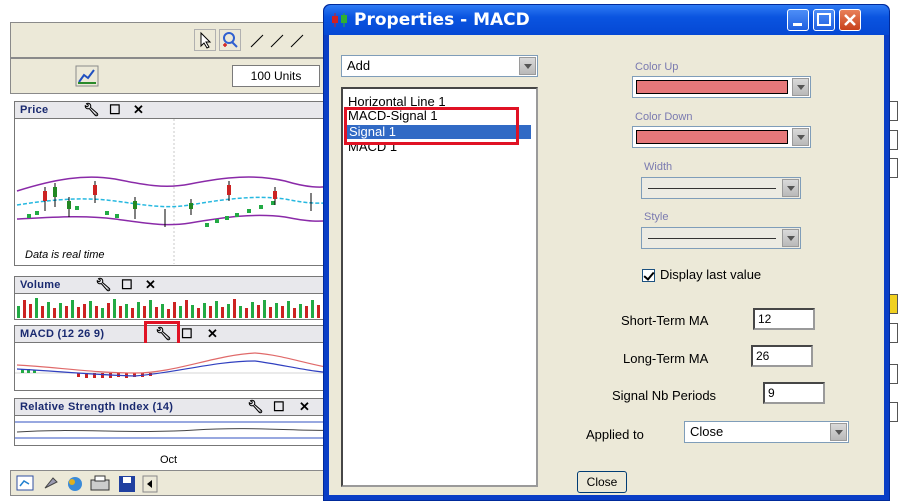 Image resolution: width=898 pixels, height=501 pixels. I want to click on line-tool-icon, so click(279, 43).